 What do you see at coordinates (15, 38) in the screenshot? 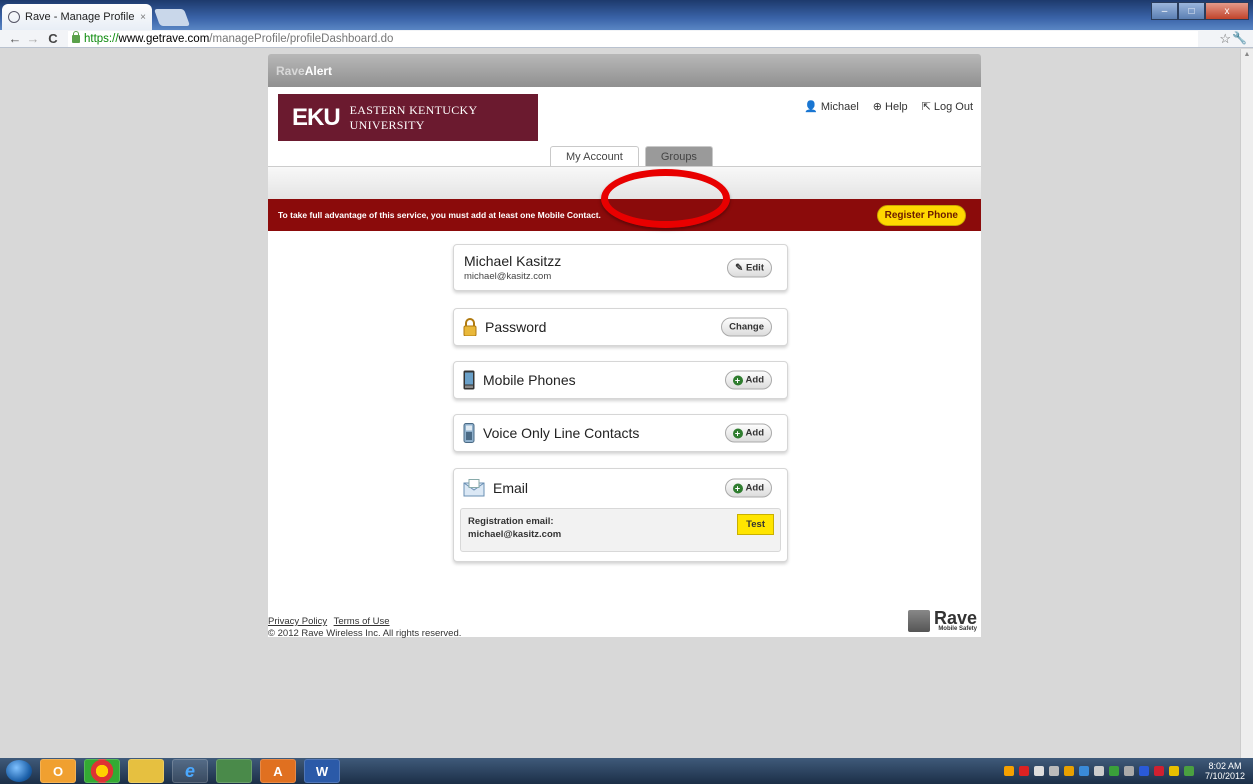
I see `back-arrow-icon: ←` at bounding box center [15, 38].